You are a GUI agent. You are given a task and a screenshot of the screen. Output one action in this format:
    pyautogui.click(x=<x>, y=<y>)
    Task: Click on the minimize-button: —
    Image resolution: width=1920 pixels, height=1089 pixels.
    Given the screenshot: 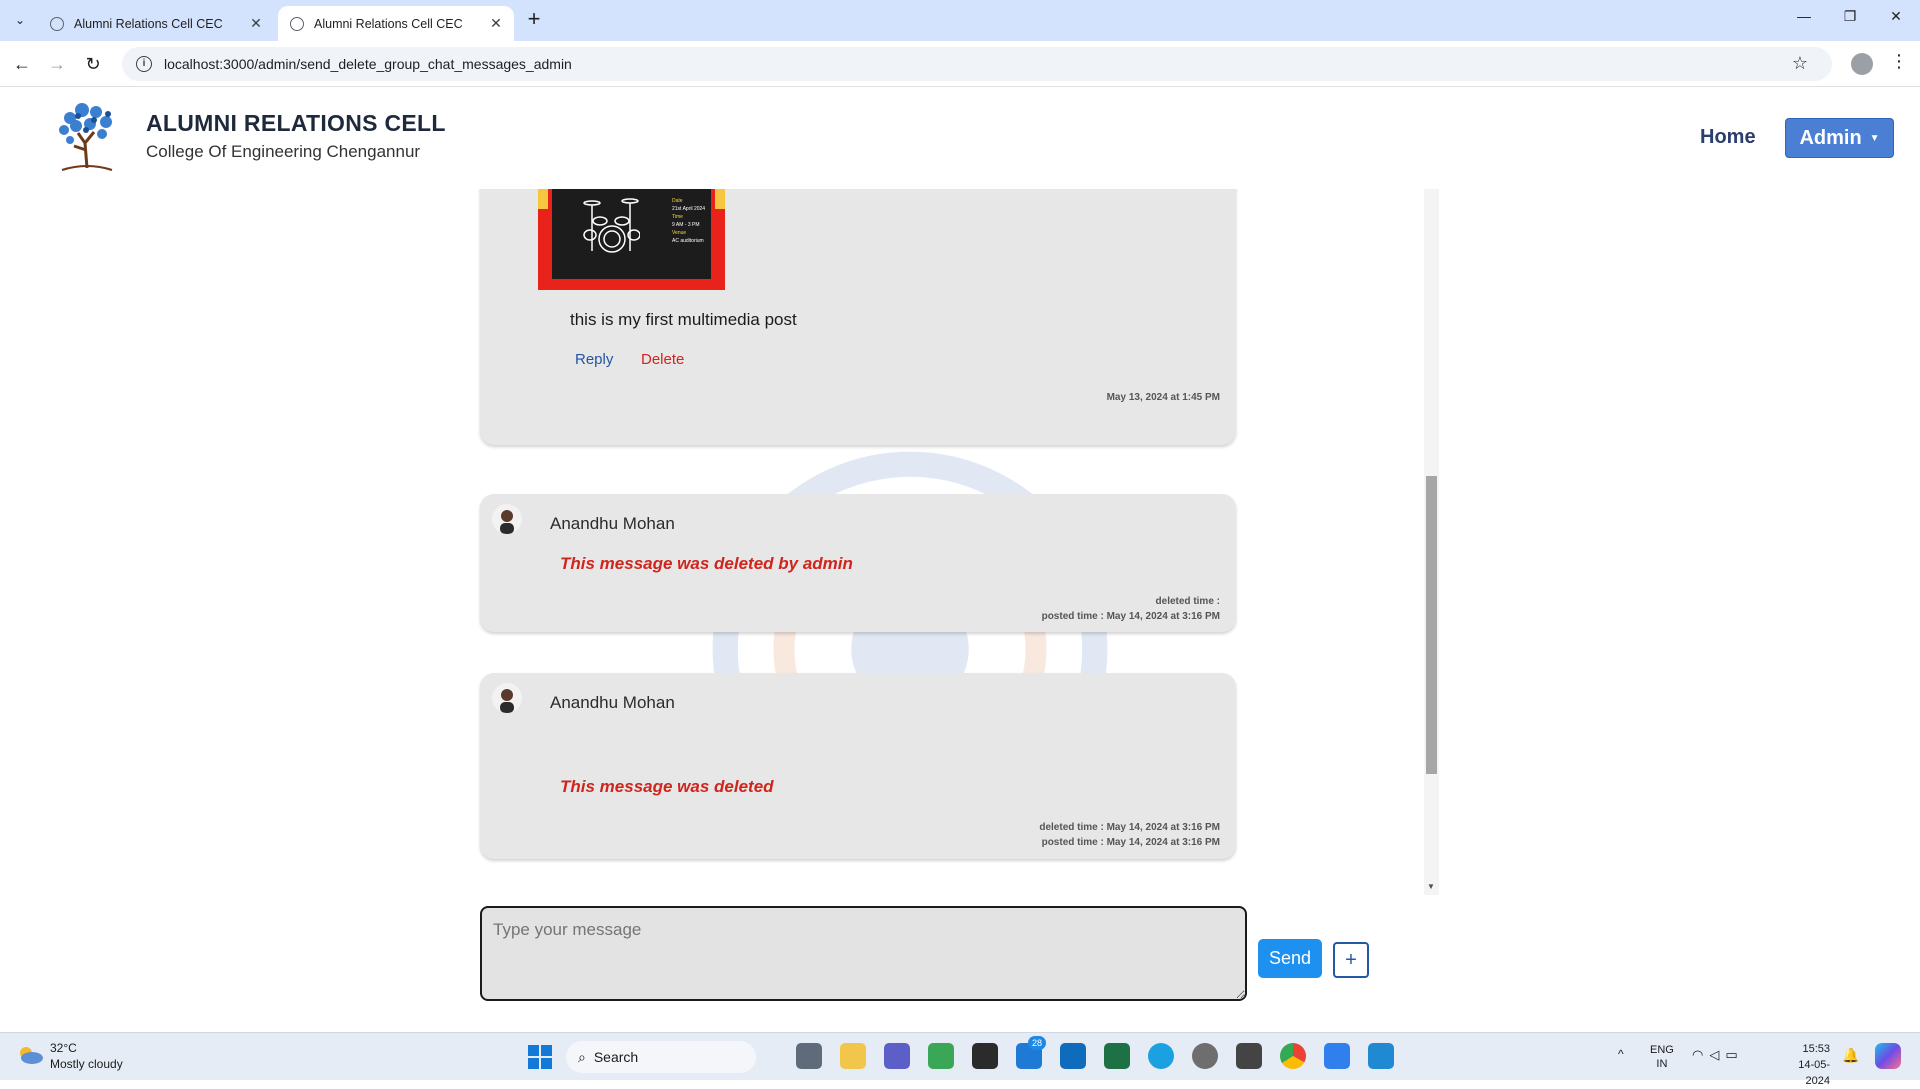 What is the action you would take?
    pyautogui.click(x=1804, y=16)
    